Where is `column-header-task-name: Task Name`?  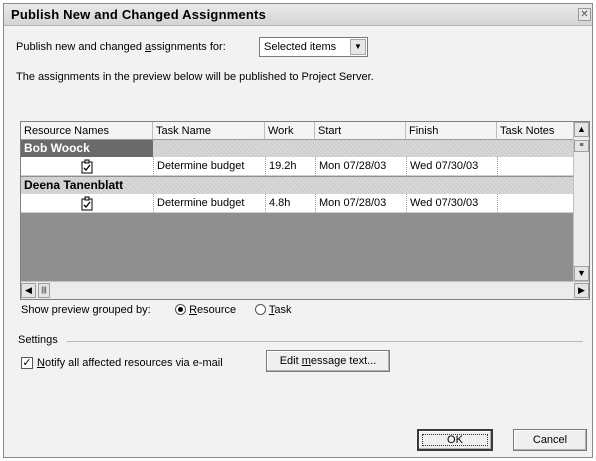 column-header-task-name: Task Name is located at coordinates (209, 131).